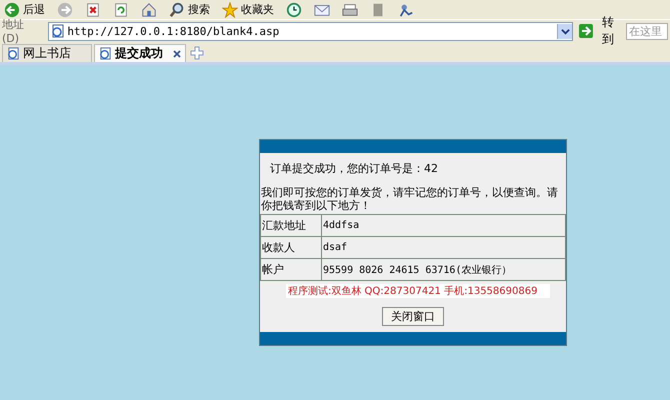  I want to click on credit-text: 程序测试:双鱼林 QQ:287307421 手机:13558690869, so click(418, 291).